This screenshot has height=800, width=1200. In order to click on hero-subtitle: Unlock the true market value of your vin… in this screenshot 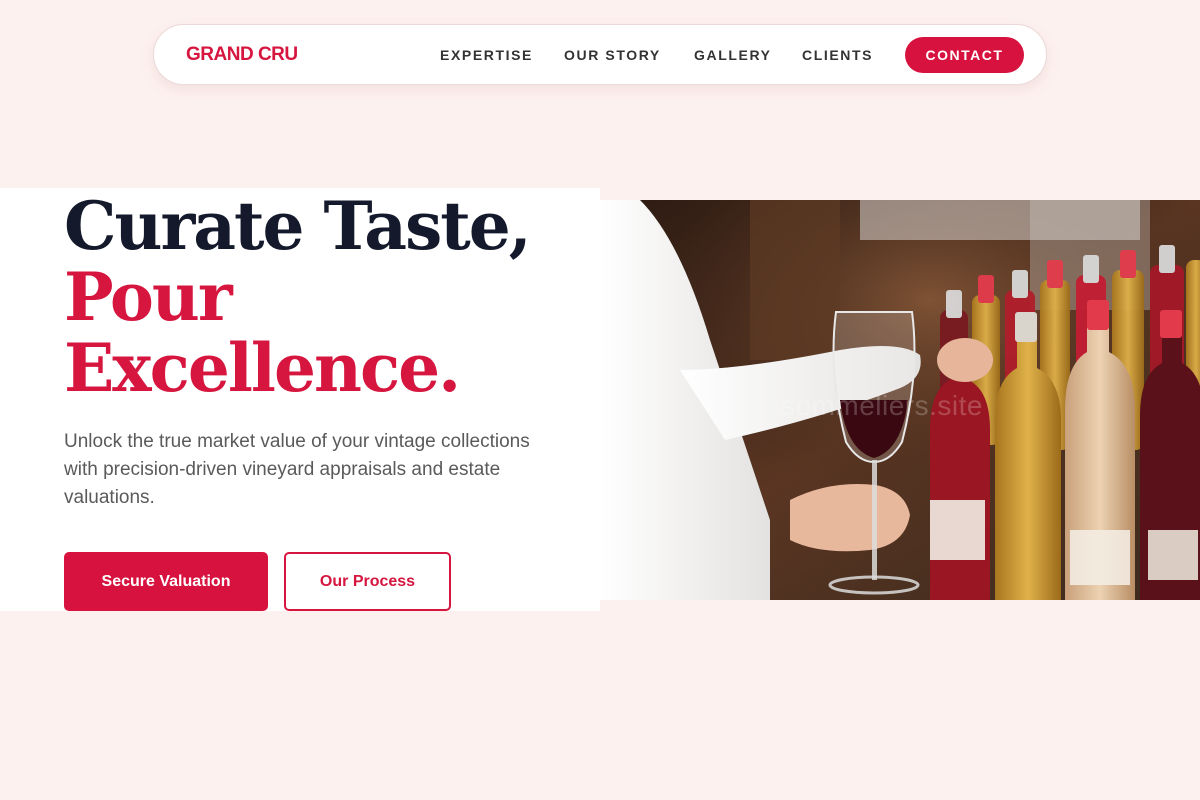, I will do `click(297, 469)`.